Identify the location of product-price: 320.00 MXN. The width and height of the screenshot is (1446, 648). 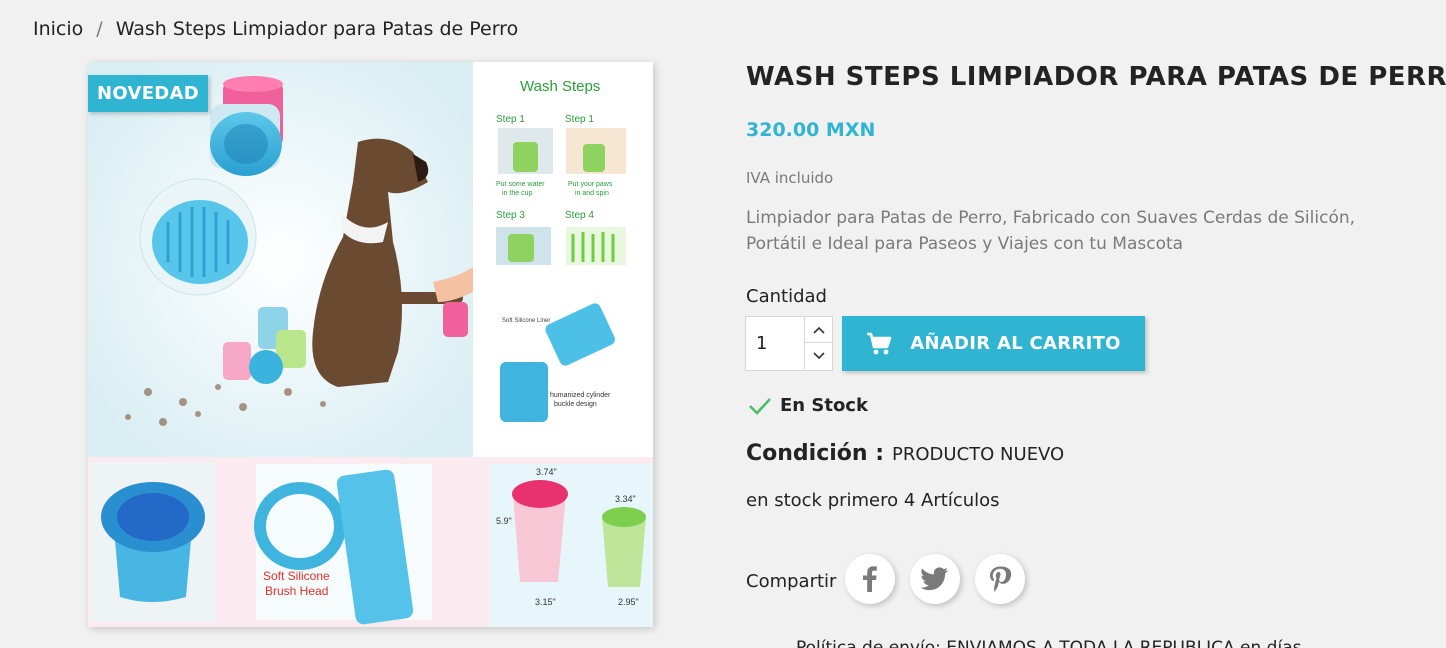
(811, 130).